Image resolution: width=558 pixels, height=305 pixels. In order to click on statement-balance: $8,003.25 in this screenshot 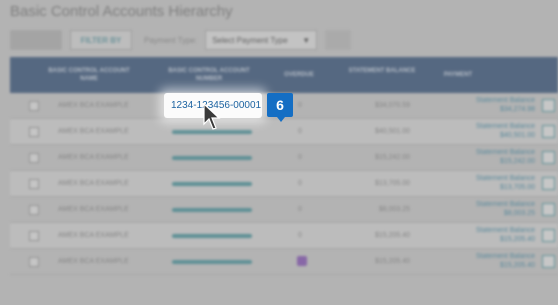, I will do `click(394, 209)`.